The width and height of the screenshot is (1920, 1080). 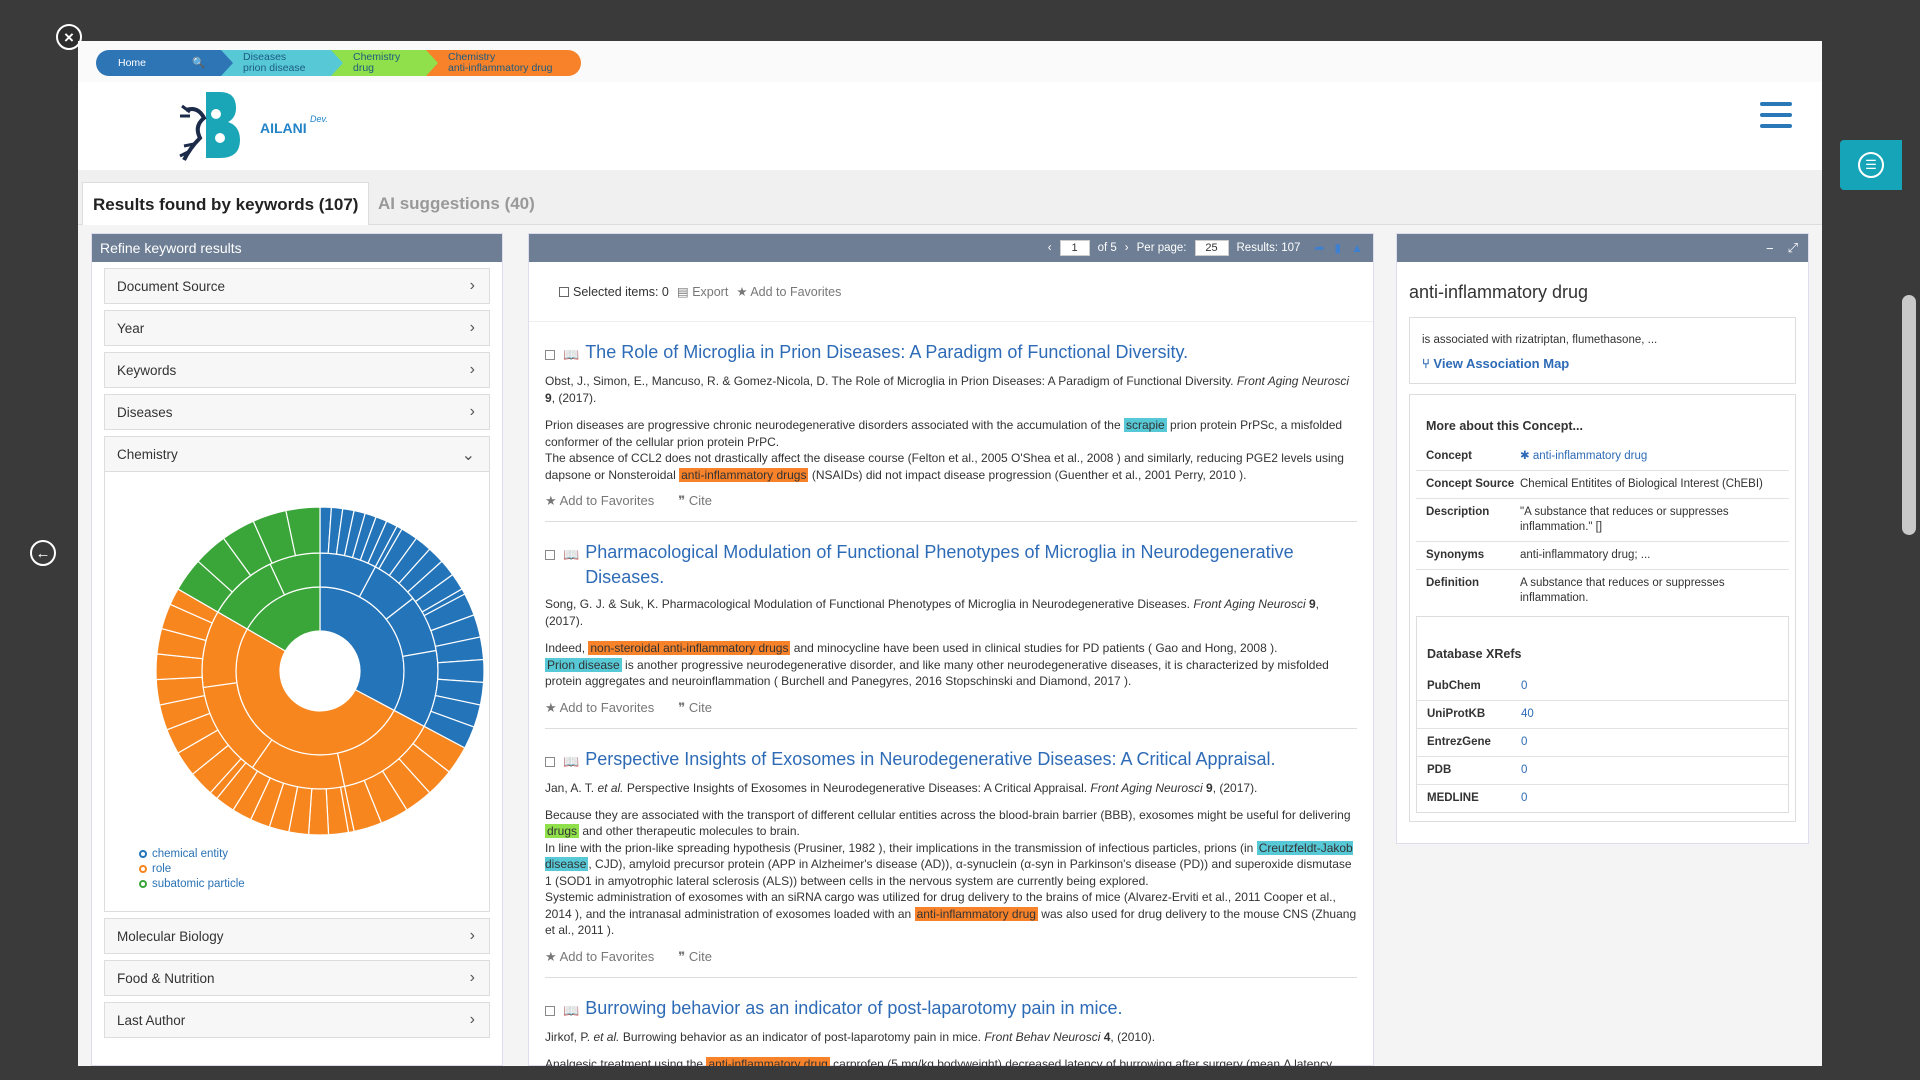 What do you see at coordinates (1074, 248) in the screenshot?
I see `page-number-input: 1` at bounding box center [1074, 248].